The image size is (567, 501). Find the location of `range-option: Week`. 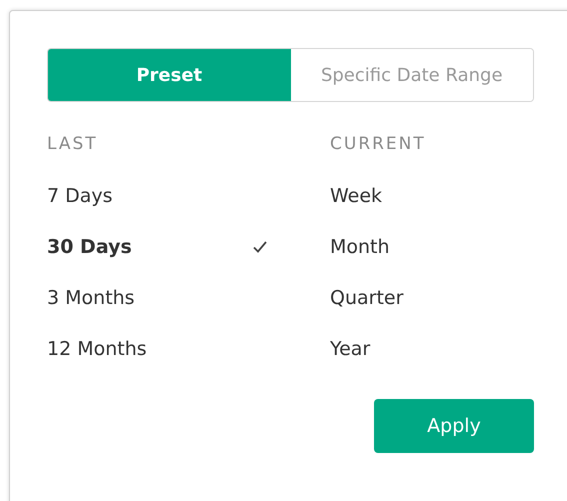

range-option: Week is located at coordinates (356, 196).